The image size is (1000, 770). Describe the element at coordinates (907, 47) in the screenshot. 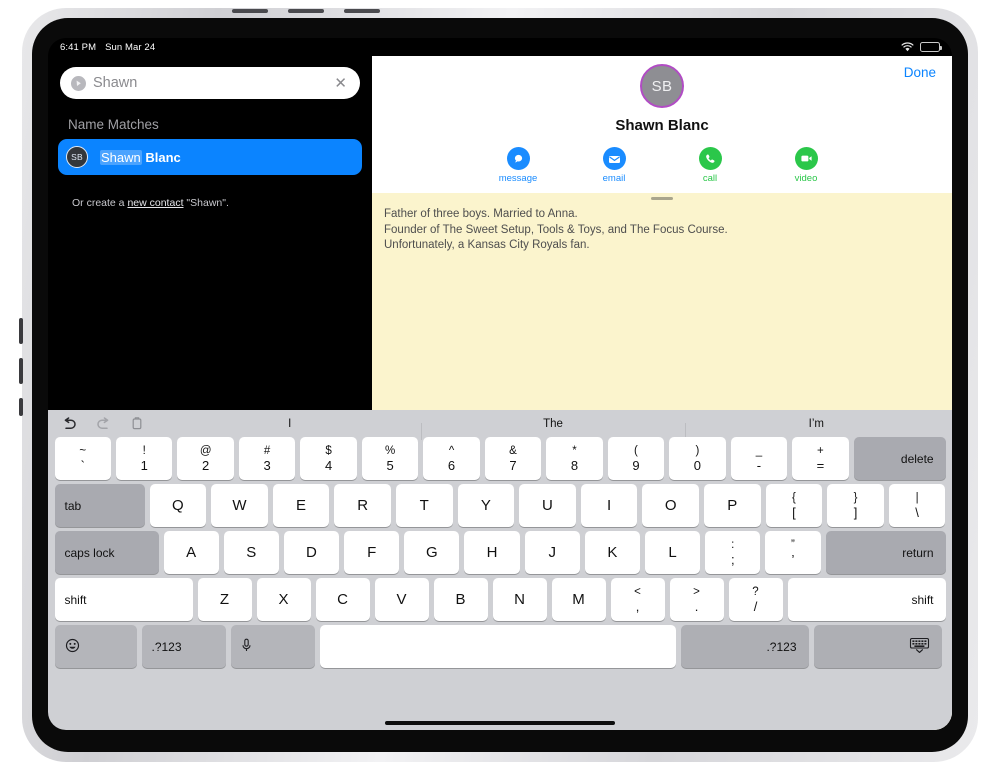

I see `wifi-icon` at that location.